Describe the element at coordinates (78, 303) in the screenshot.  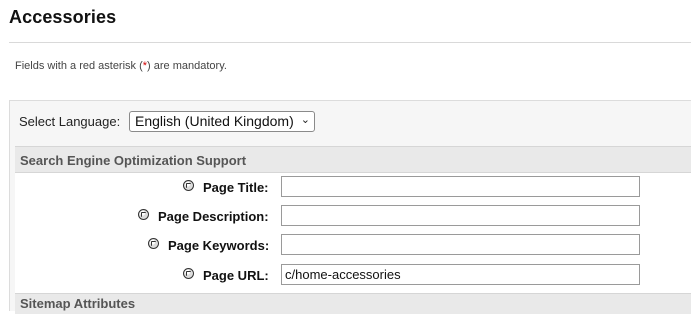
I see `sitemap-section-title: Sitemap Attributes` at that location.